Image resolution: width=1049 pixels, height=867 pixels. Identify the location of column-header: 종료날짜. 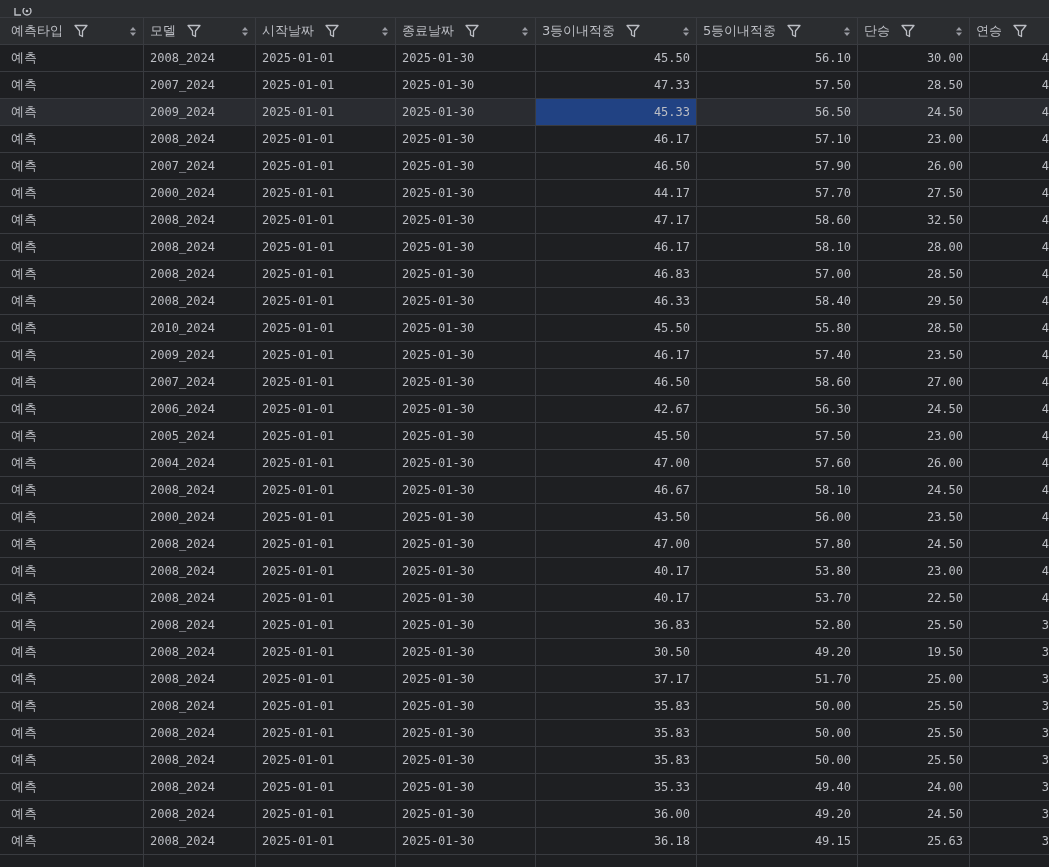
(466, 31).